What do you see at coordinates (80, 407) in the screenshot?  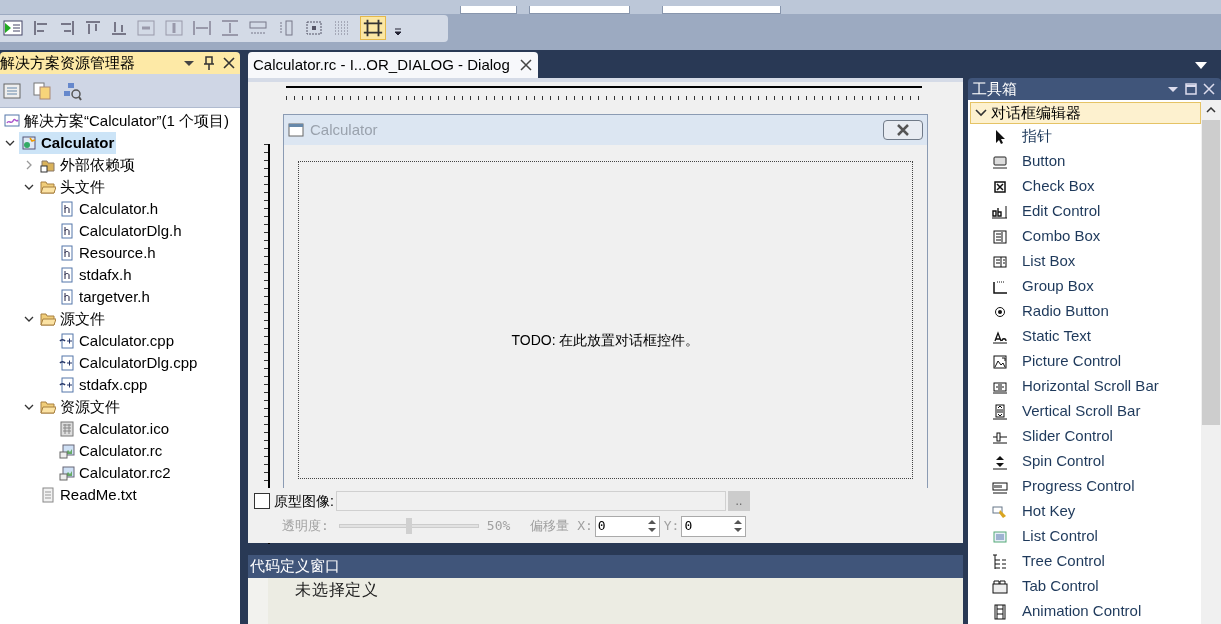 I see `tree-item: 资源文件` at bounding box center [80, 407].